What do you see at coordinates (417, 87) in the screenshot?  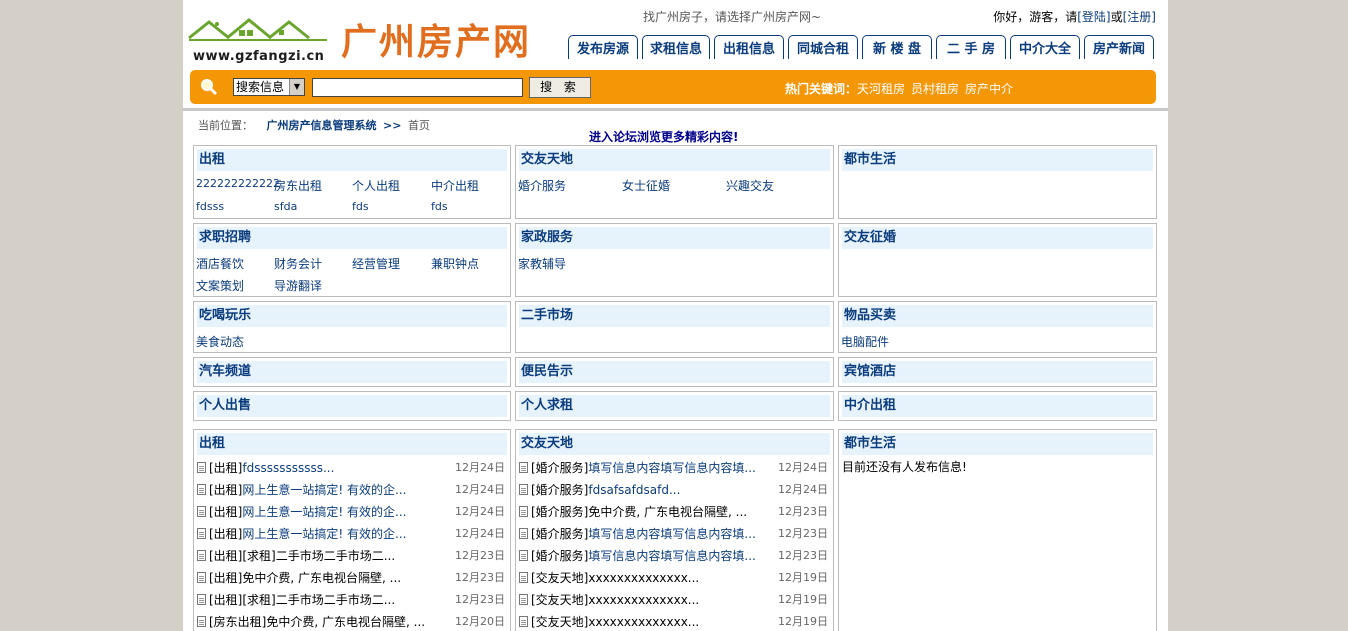 I see `search-input` at bounding box center [417, 87].